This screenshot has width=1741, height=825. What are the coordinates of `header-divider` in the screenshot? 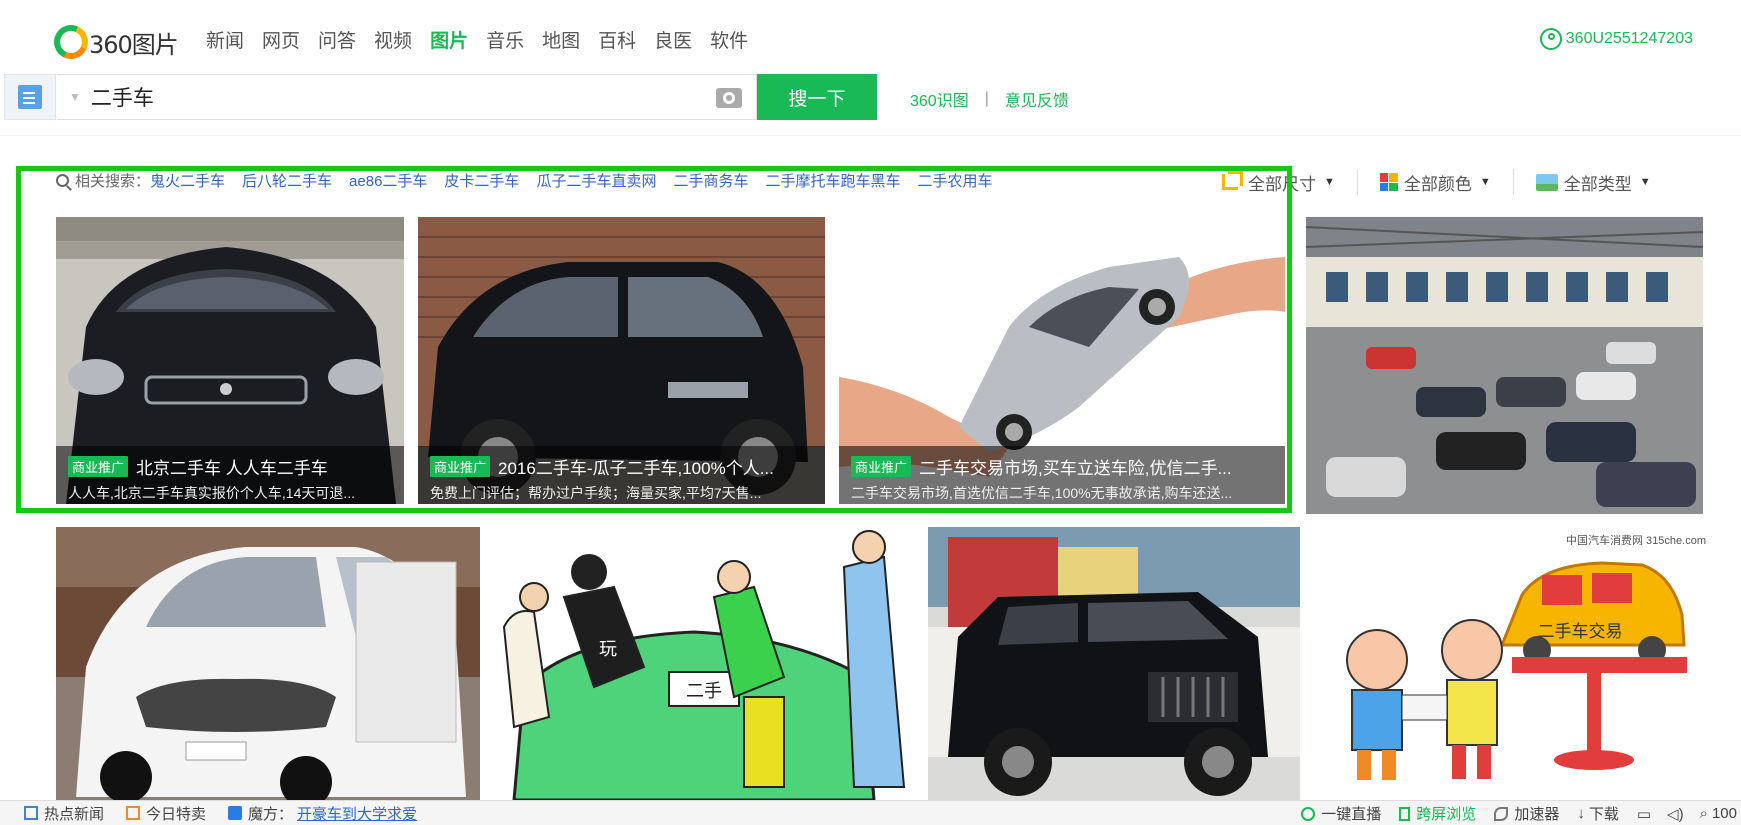 It's located at (870, 135).